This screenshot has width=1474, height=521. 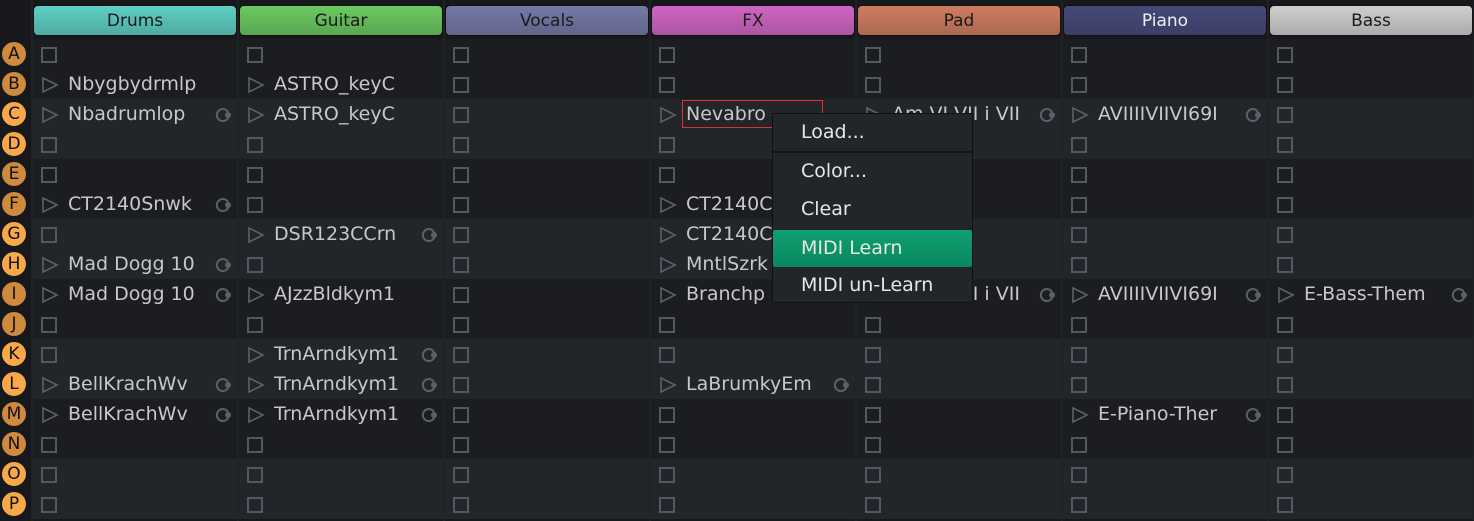 What do you see at coordinates (1165, 294) in the screenshot?
I see `clip-slot: AVIIIIVIIVI69I` at bounding box center [1165, 294].